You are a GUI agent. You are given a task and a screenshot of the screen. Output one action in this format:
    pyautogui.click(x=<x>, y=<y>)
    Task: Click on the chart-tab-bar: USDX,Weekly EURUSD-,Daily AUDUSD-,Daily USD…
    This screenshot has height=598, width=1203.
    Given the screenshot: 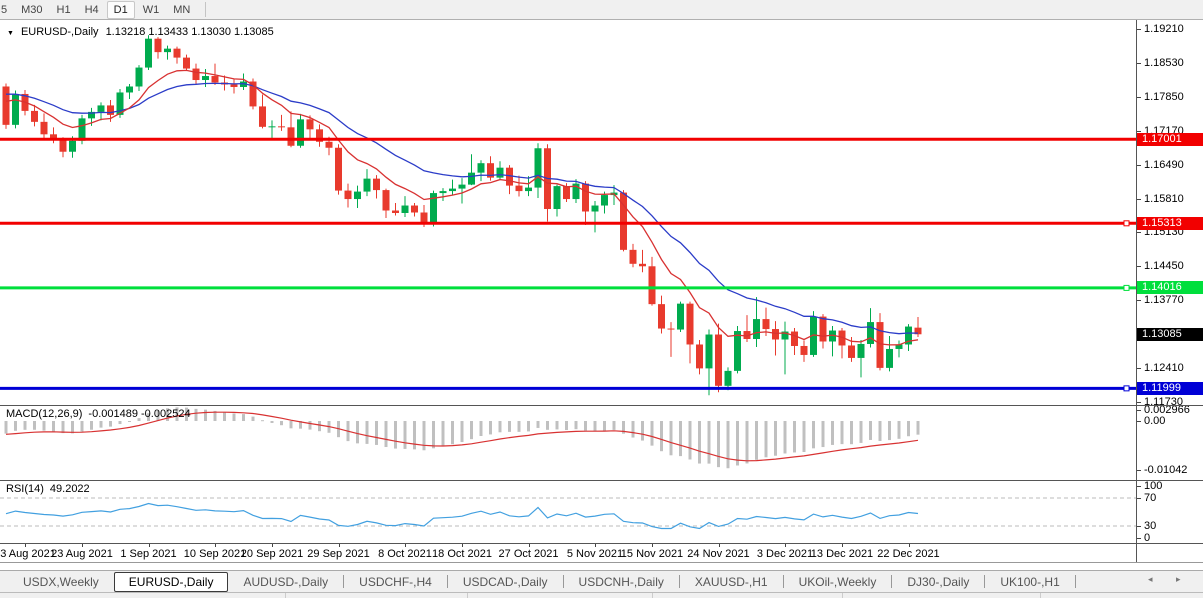 What is the action you would take?
    pyautogui.click(x=601, y=581)
    